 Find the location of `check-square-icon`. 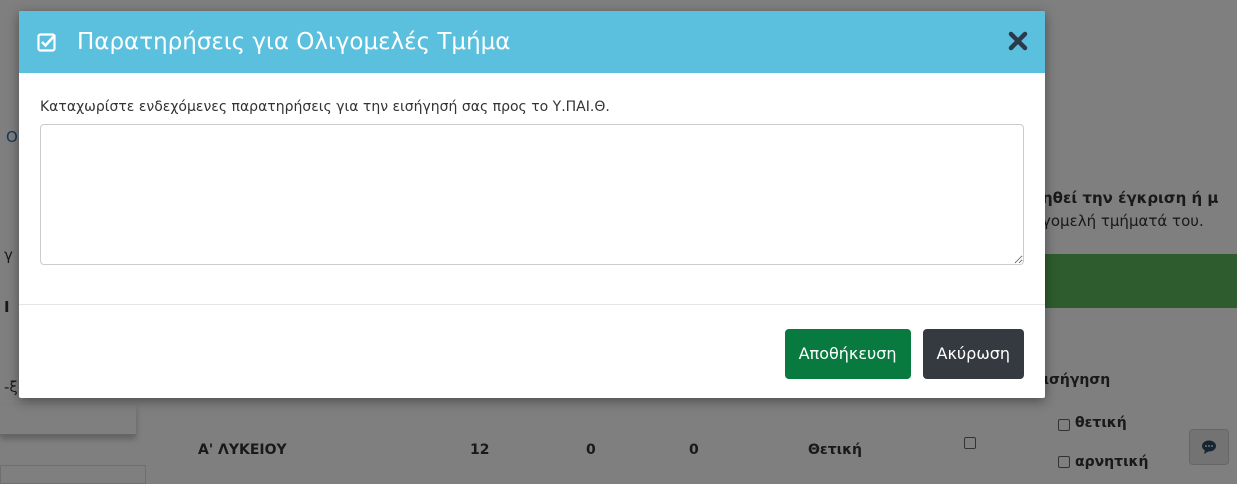

check-square-icon is located at coordinates (49, 42).